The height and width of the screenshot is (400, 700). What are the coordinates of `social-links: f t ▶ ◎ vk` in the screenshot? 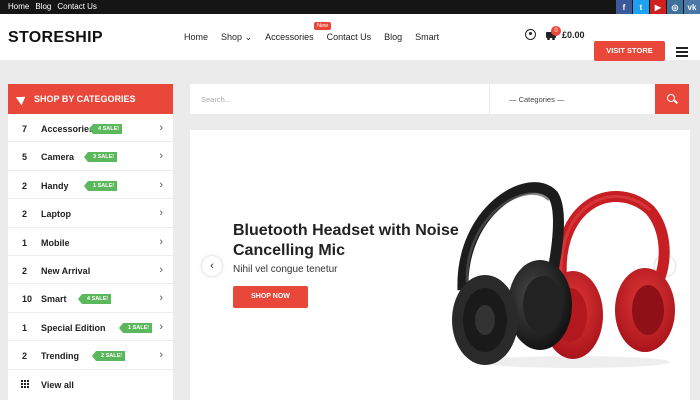 It's located at (657, 7).